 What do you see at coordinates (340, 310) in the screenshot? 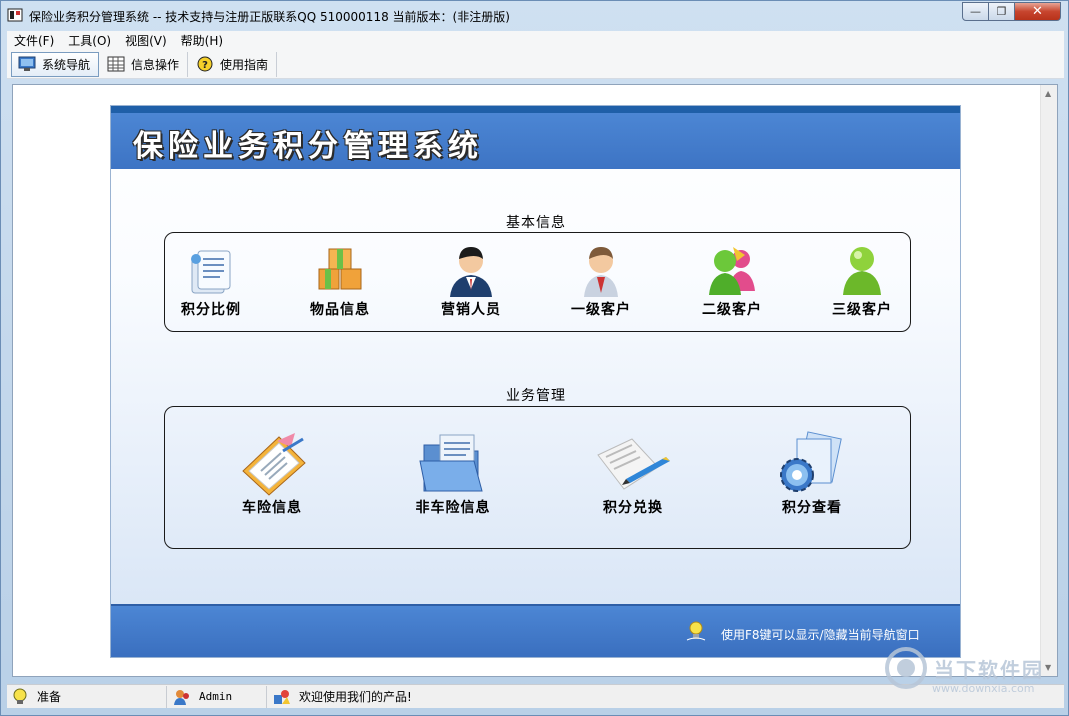
I see `goods-info-label: 物品信息` at bounding box center [340, 310].